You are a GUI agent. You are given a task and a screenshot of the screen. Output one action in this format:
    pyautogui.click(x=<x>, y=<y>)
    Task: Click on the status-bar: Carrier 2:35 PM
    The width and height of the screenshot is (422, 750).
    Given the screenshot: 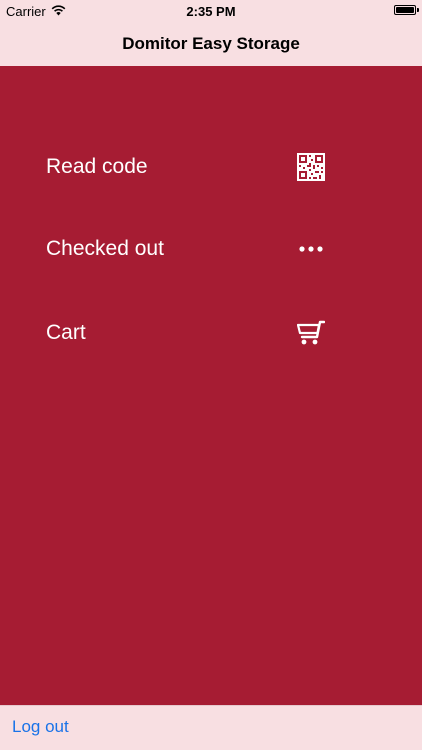 What is the action you would take?
    pyautogui.click(x=211, y=11)
    